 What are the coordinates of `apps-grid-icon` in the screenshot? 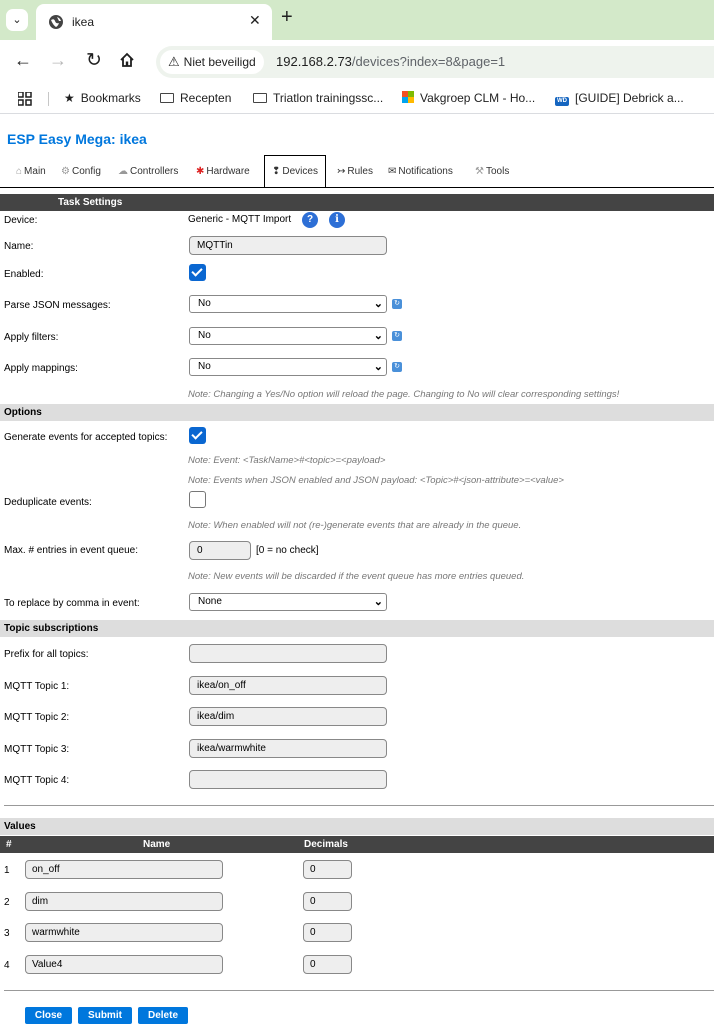 It's located at (25, 99).